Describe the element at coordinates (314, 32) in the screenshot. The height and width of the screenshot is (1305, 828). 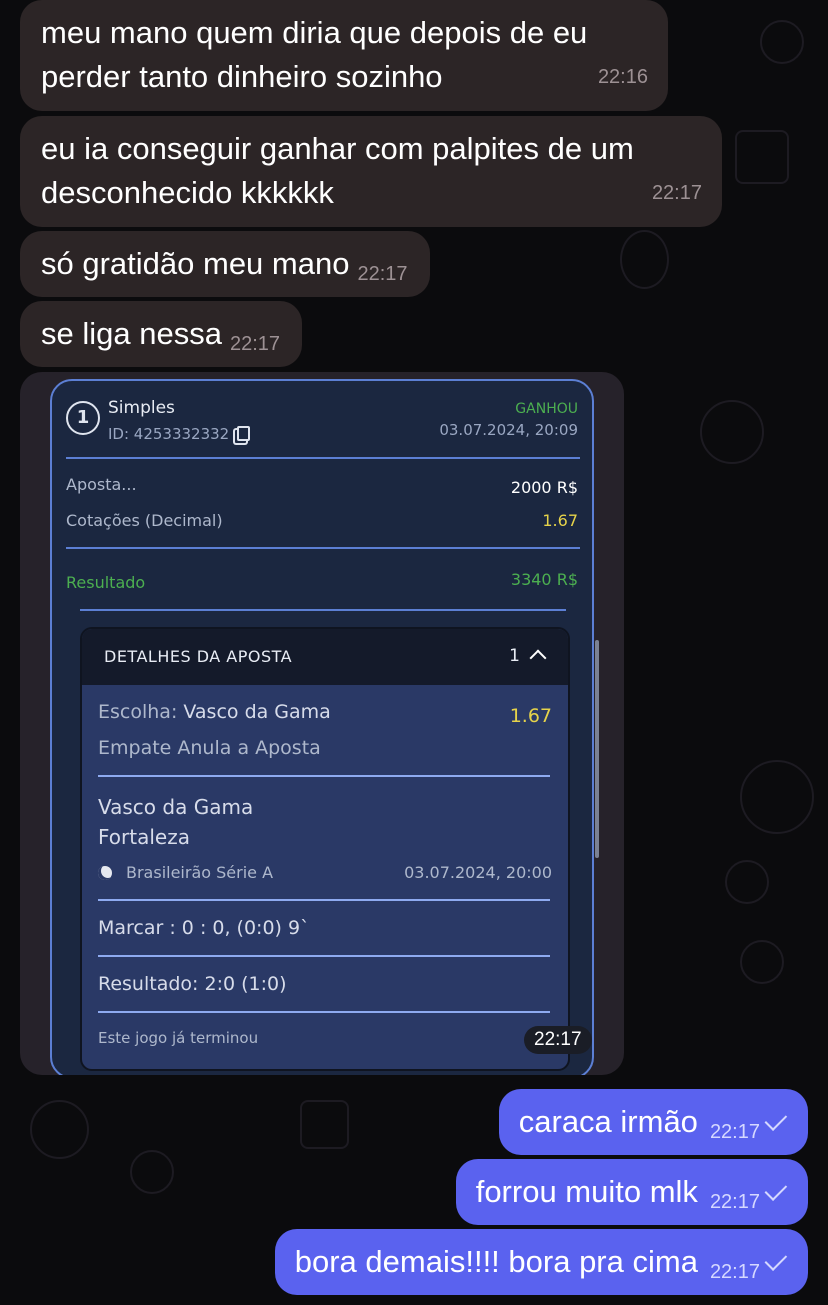
I see `message-text: meu mano quem diria que depois de eu` at that location.